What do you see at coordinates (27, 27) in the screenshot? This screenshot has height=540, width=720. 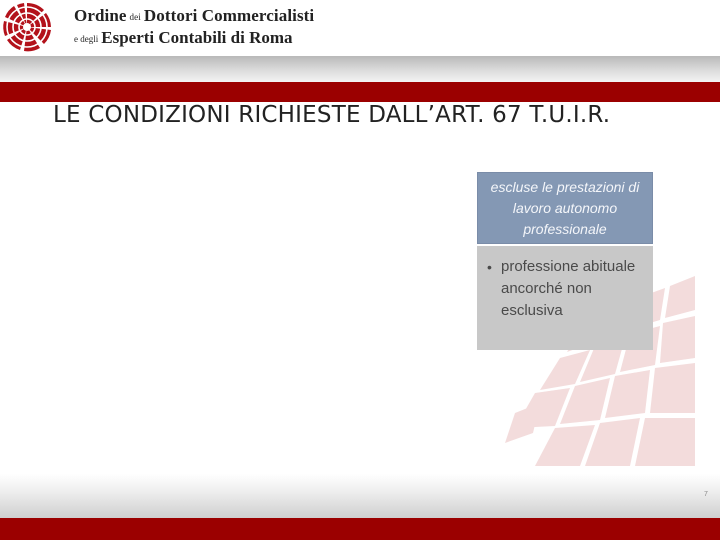 I see `order-logo` at bounding box center [27, 27].